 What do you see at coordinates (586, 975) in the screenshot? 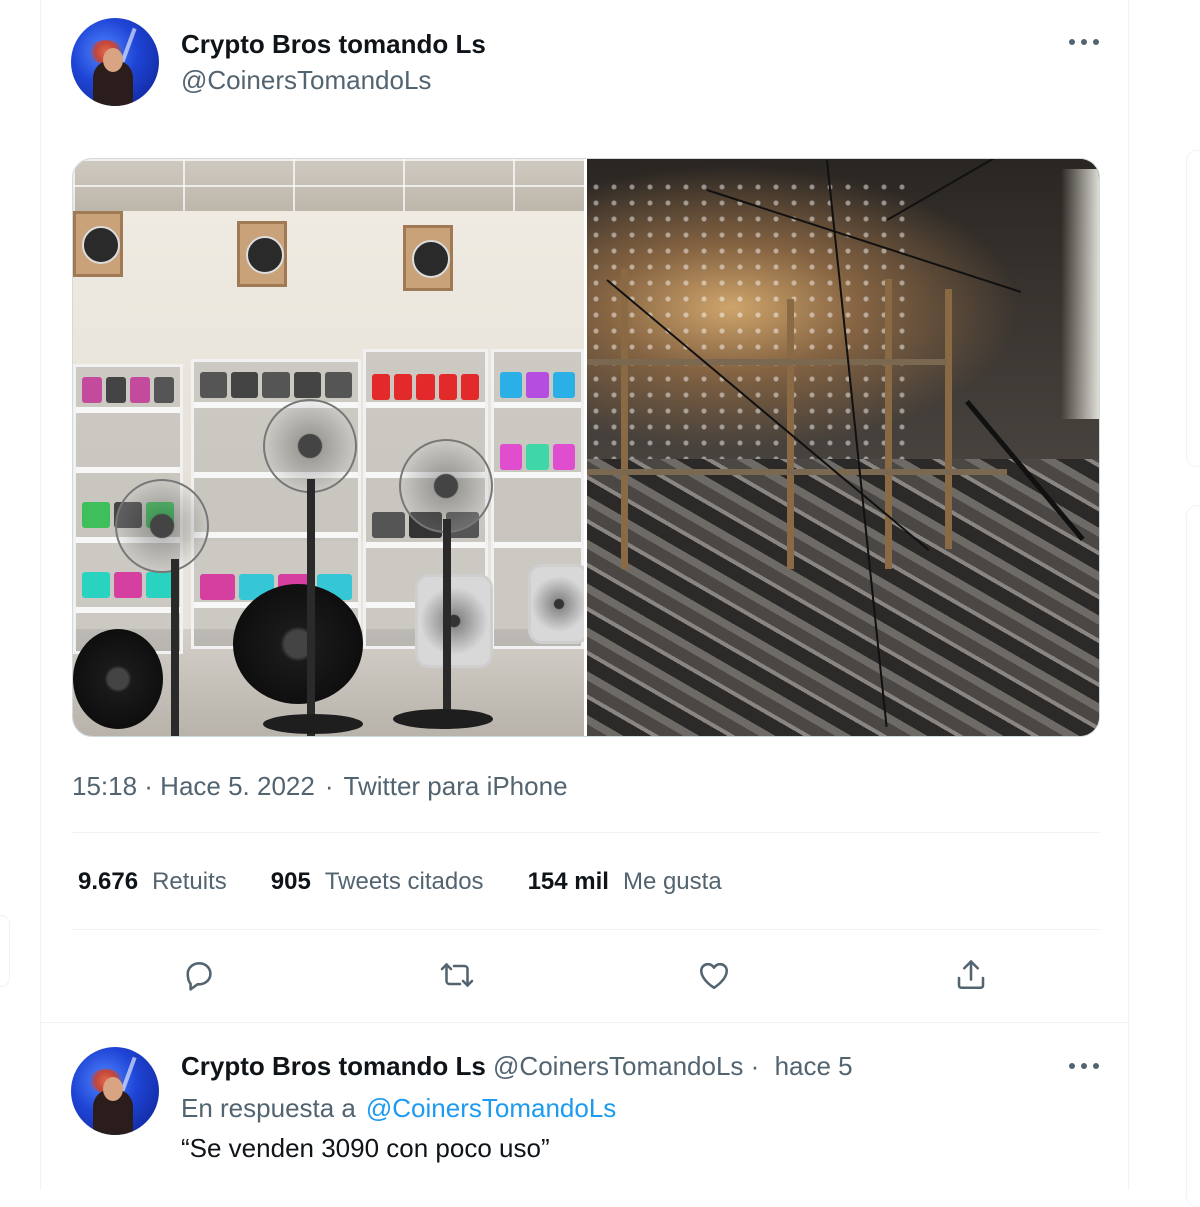
I see `tweet-actions` at bounding box center [586, 975].